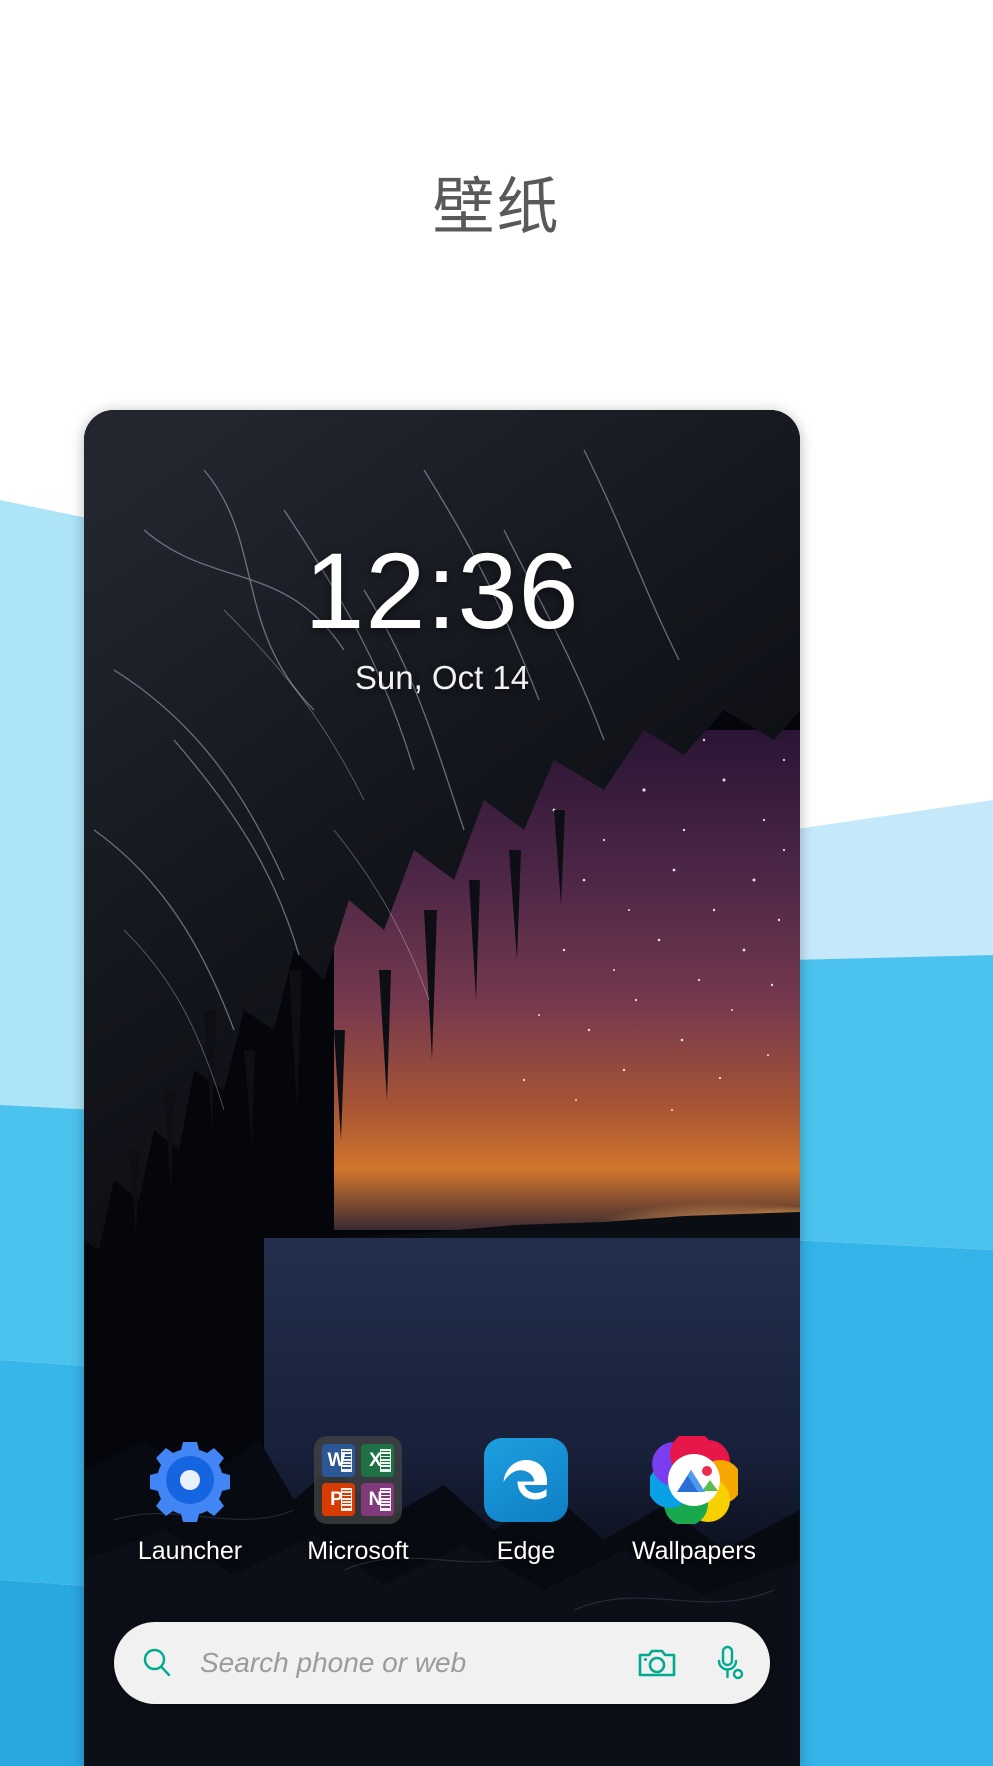 This screenshot has width=993, height=1766. I want to click on lockscreen-clock: 12:36 Sun, Oct 14, so click(442, 616).